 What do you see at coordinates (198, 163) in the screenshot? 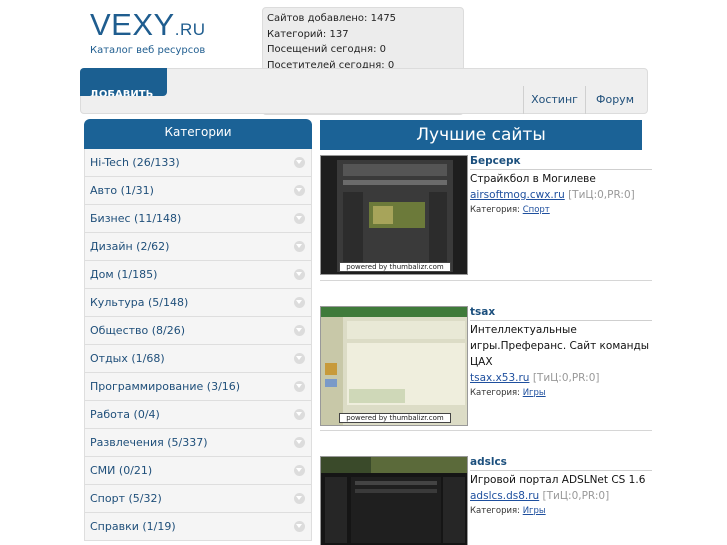
I see `category-item: Hi-Tech (26/133)` at bounding box center [198, 163].